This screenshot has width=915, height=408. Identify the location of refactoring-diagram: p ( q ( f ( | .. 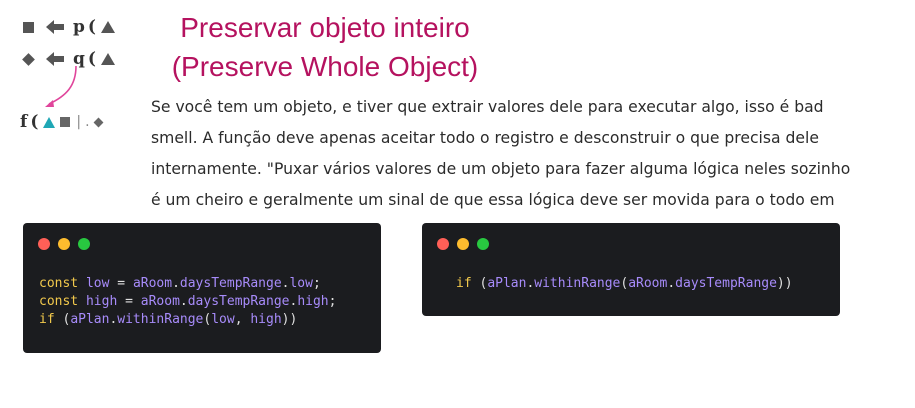
(70, 70).